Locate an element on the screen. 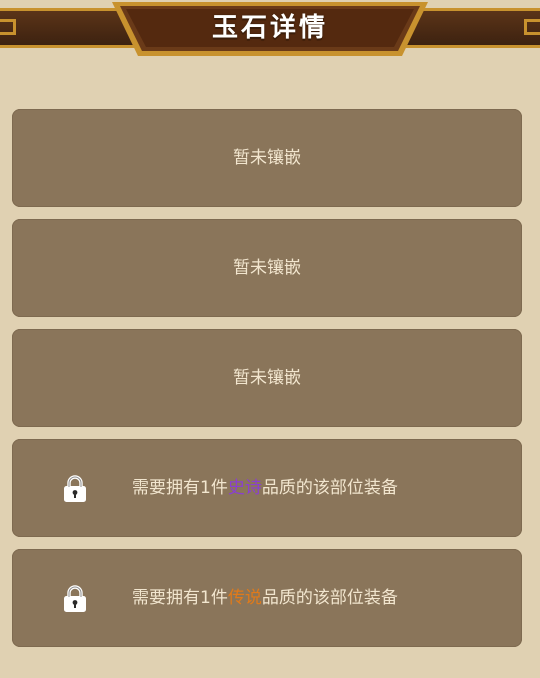  locked-gem-slot: 需要拥有1件史诗品质的该部位装备 is located at coordinates (267, 488).